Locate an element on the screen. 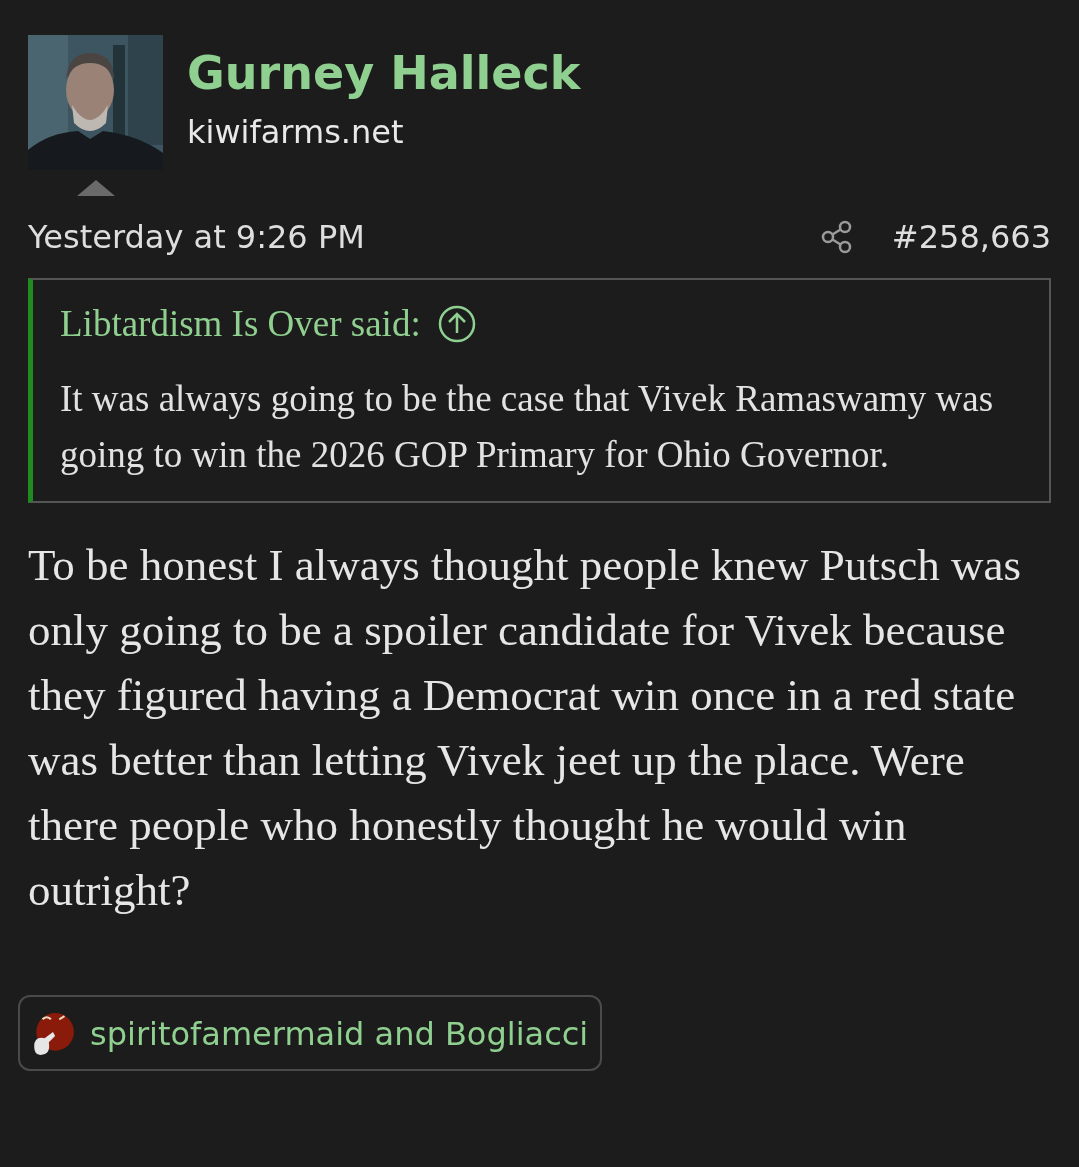 The image size is (1079, 1167). post-timestamp: Yesterday at 9:26 PM is located at coordinates (196, 237).